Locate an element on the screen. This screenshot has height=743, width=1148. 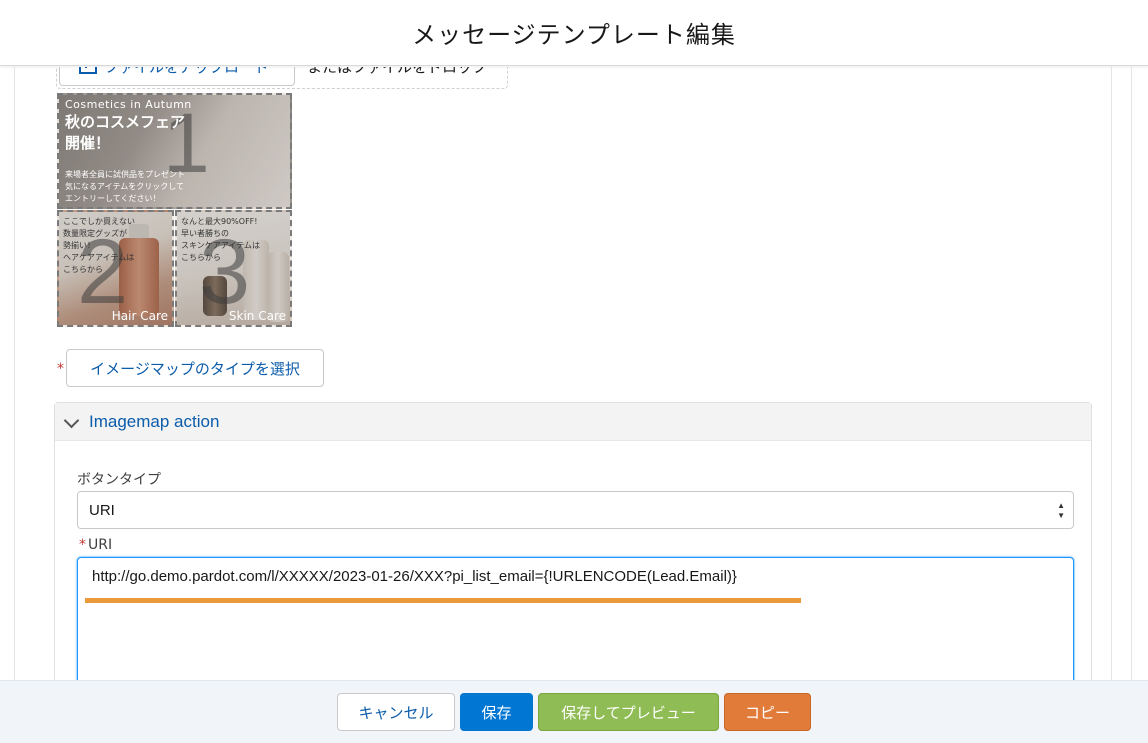
scrollbar-track is located at coordinates (1131, 373).